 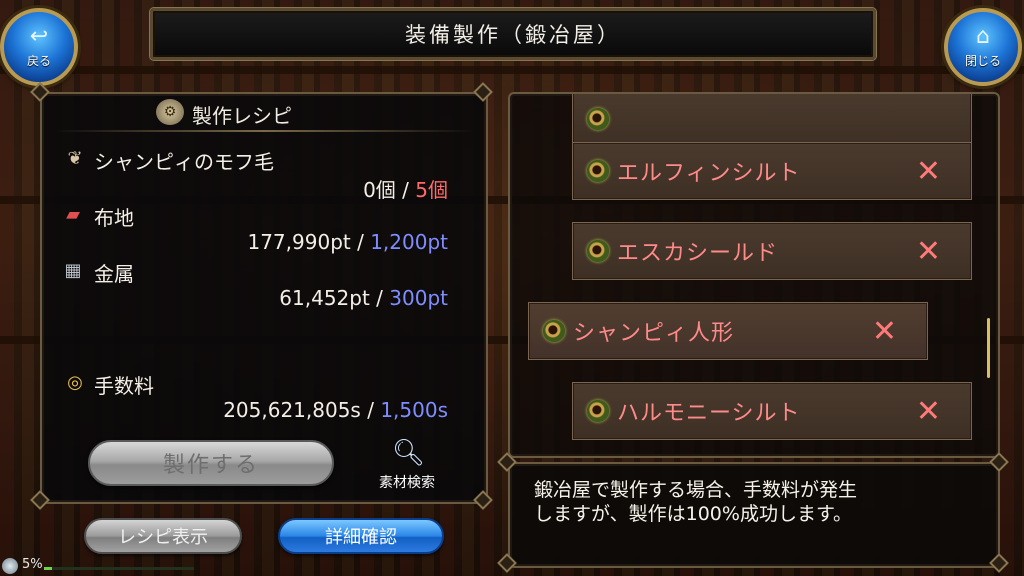 What do you see at coordinates (119, 568) in the screenshot?
I see `progress-track` at bounding box center [119, 568].